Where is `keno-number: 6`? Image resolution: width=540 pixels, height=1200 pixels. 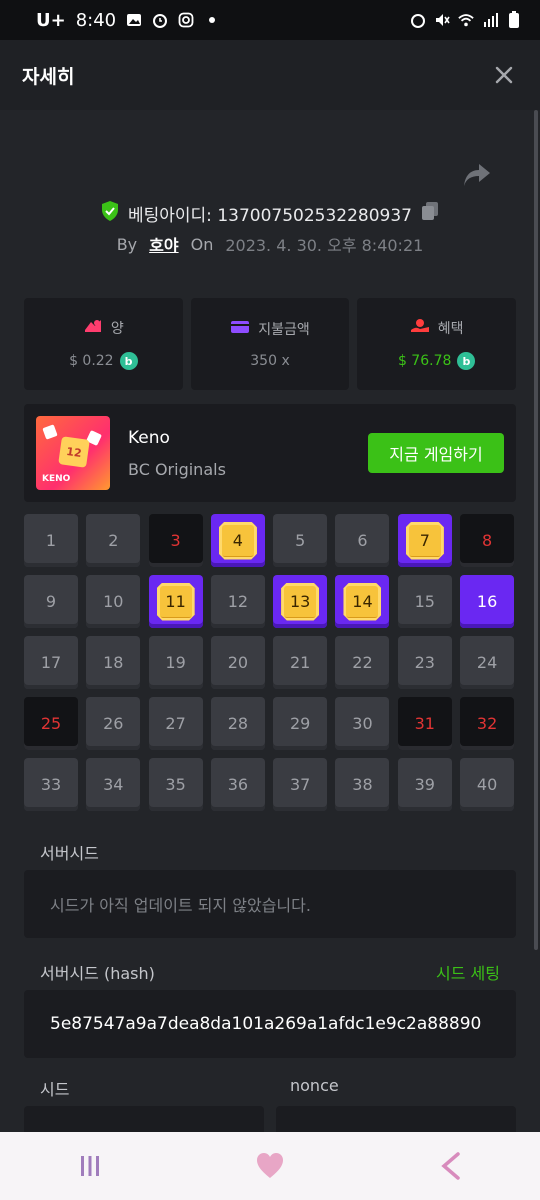 keno-number: 6 is located at coordinates (362, 540).